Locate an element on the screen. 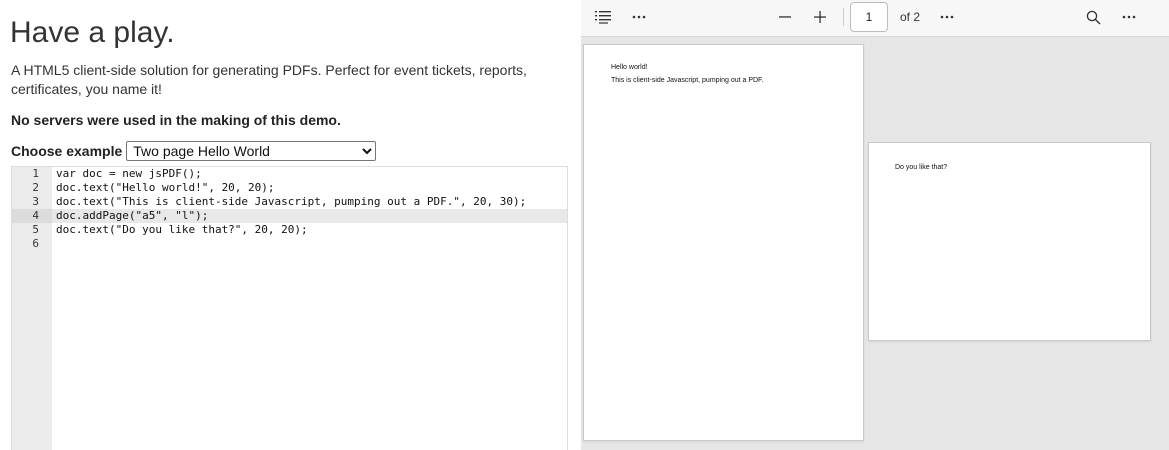  search-icon is located at coordinates (1093, 17).